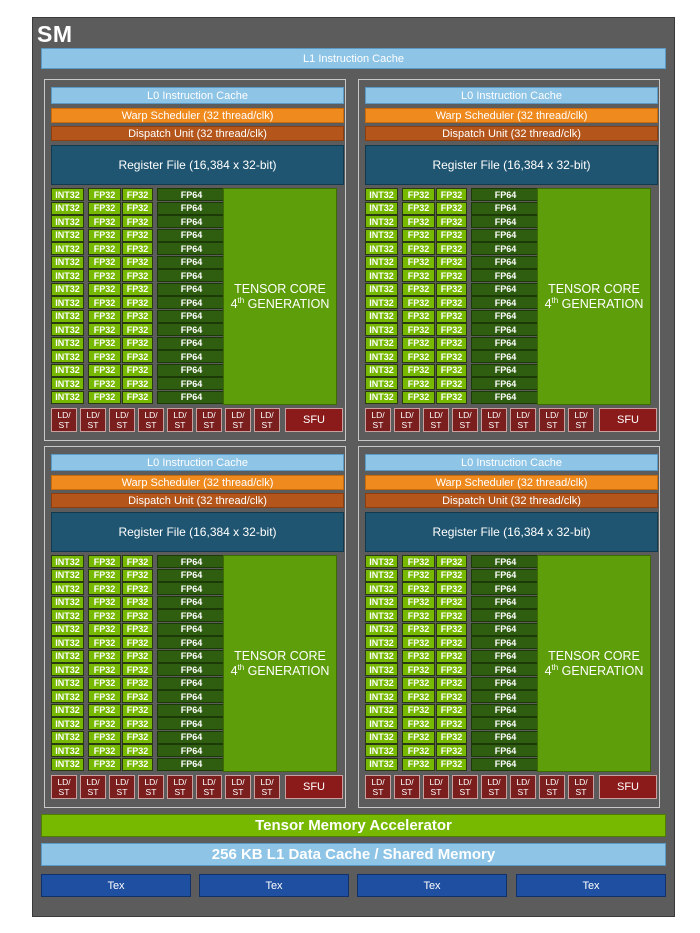 This screenshot has height=933, width=700. I want to click on sm-title: SM, so click(55, 34).